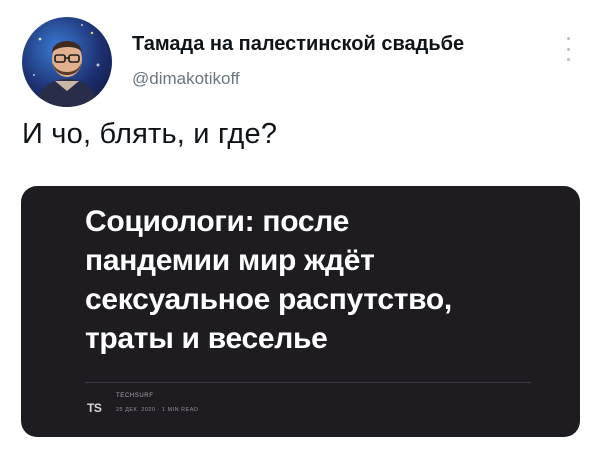  What do you see at coordinates (94, 408) in the screenshot?
I see `source-logo: TS` at bounding box center [94, 408].